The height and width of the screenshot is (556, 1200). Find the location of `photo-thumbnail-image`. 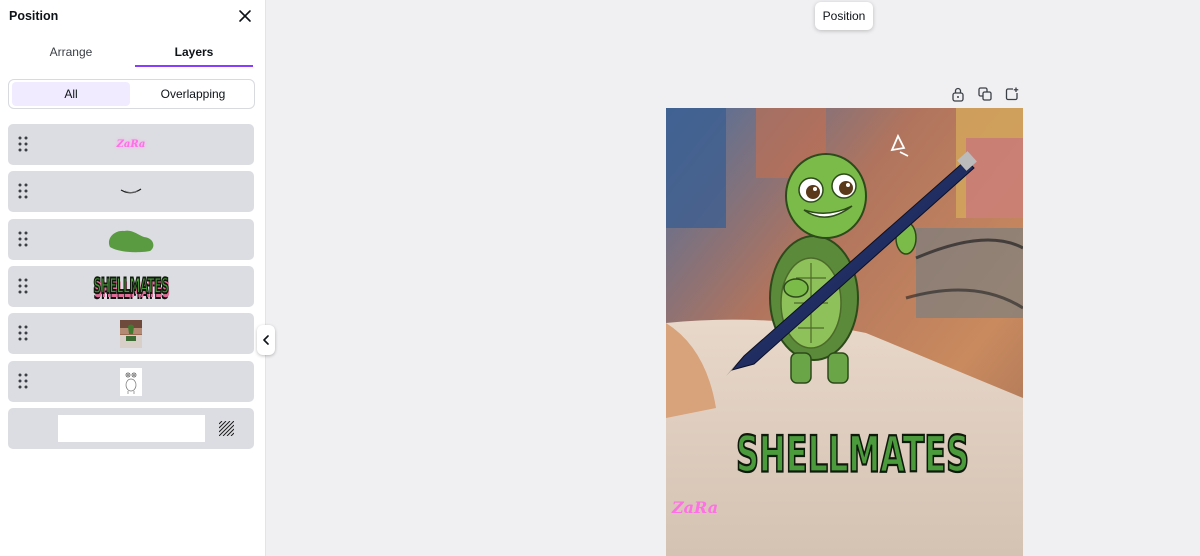

photo-thumbnail-image is located at coordinates (131, 333).